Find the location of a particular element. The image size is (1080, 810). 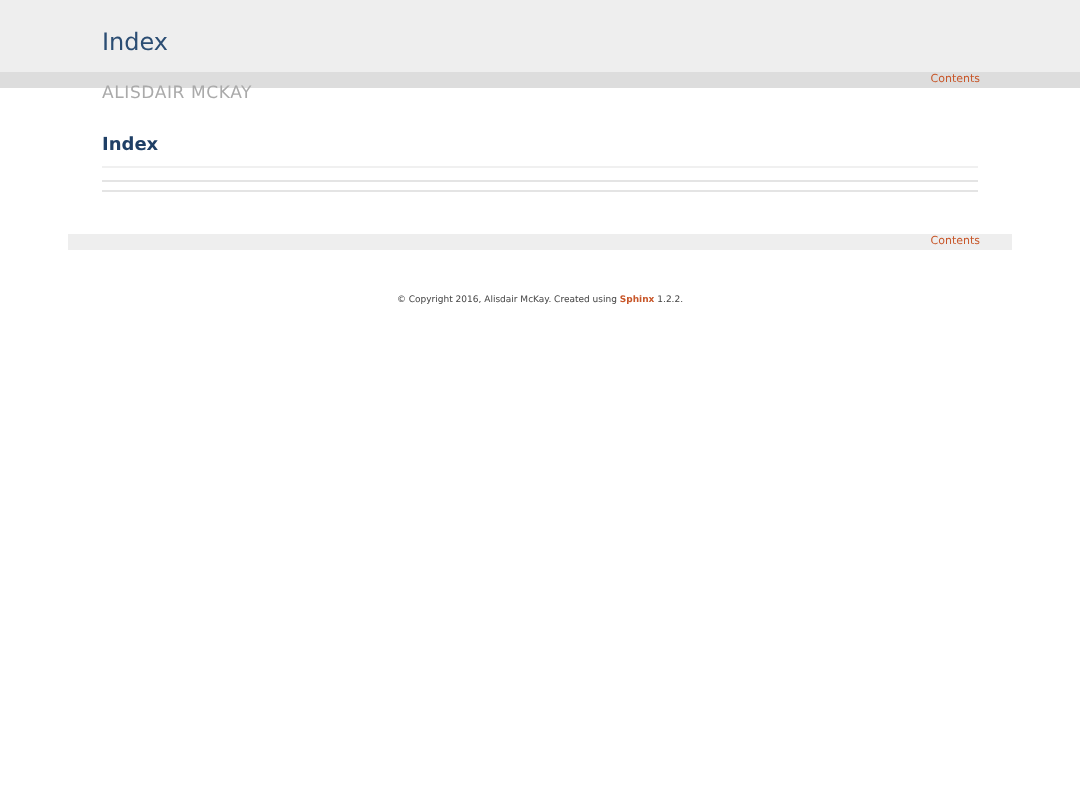

section-heading: Index is located at coordinates (130, 146).